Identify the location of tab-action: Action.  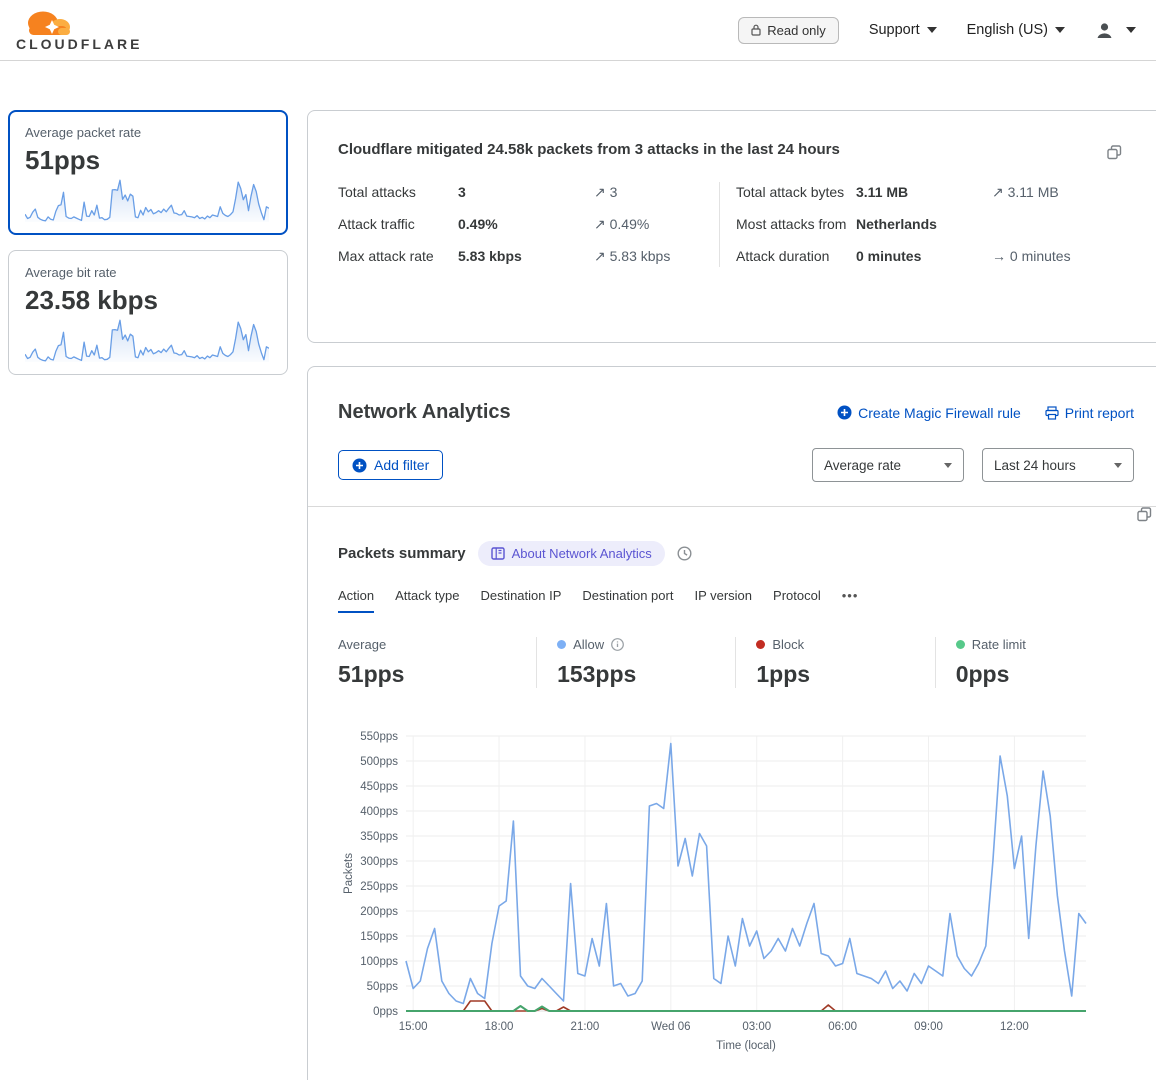
(356, 600).